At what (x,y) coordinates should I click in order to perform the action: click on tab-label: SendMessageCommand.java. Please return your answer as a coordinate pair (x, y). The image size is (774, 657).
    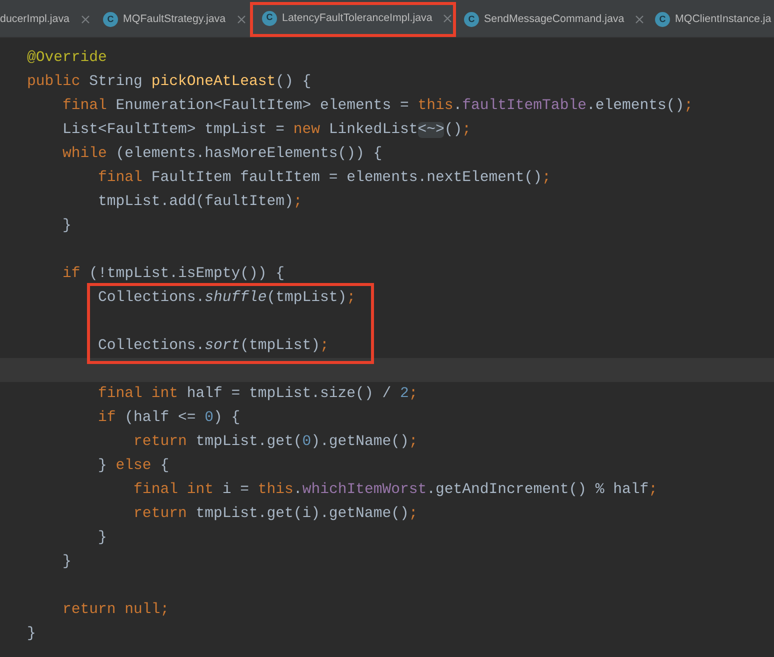
    Looking at the image, I should click on (554, 20).